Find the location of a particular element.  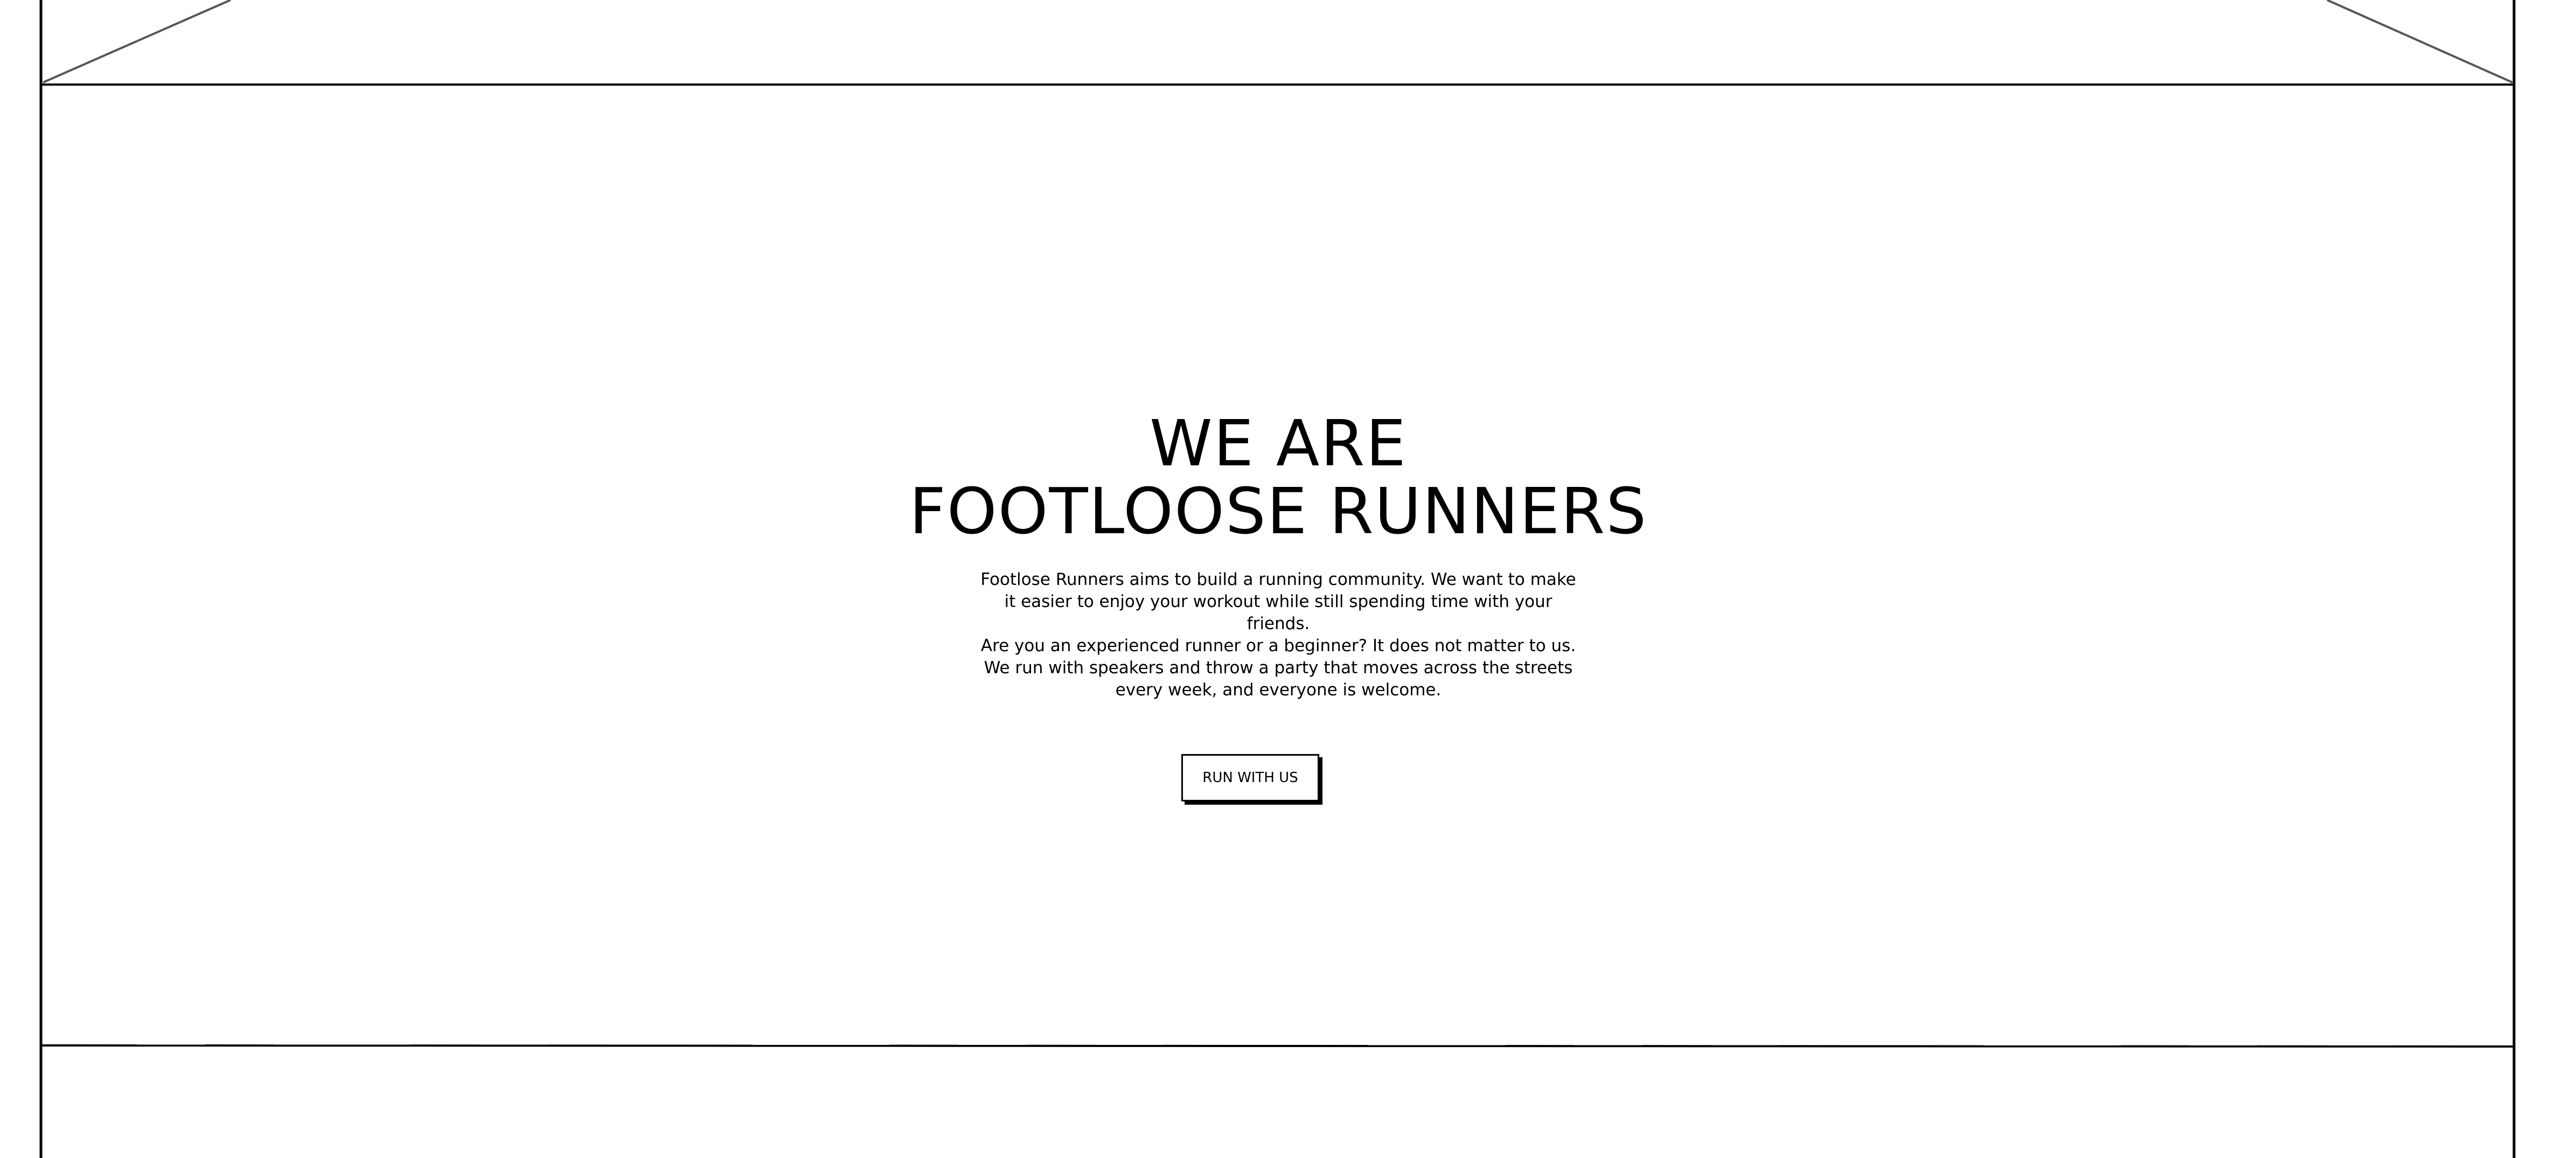

run-with-us-button: RUN WITH US is located at coordinates (1250, 777).